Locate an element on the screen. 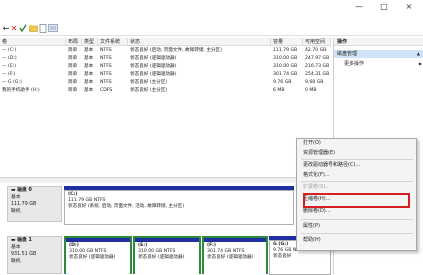 This screenshot has height=275, width=423. cell-free-space: 9.68 GB is located at coordinates (314, 82).